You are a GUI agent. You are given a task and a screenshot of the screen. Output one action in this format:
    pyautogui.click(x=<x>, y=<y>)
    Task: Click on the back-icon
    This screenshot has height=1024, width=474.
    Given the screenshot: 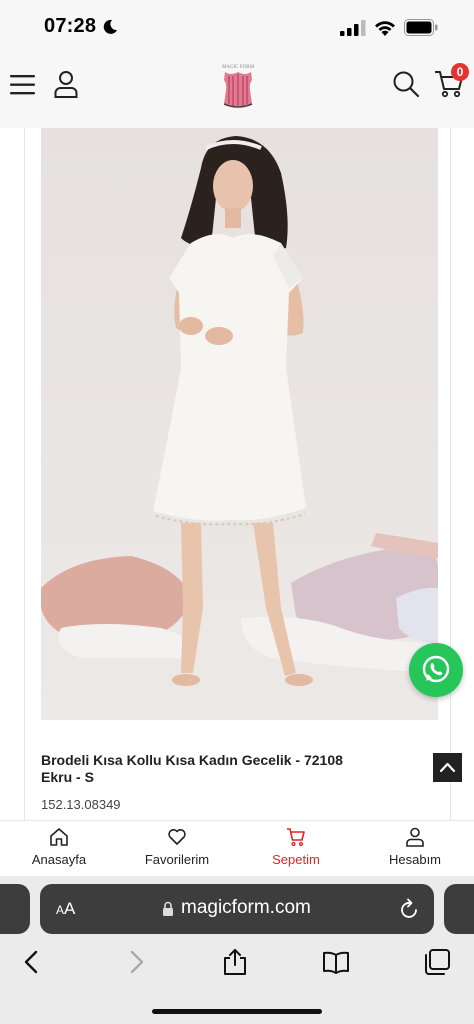 What is the action you would take?
    pyautogui.click(x=32, y=962)
    